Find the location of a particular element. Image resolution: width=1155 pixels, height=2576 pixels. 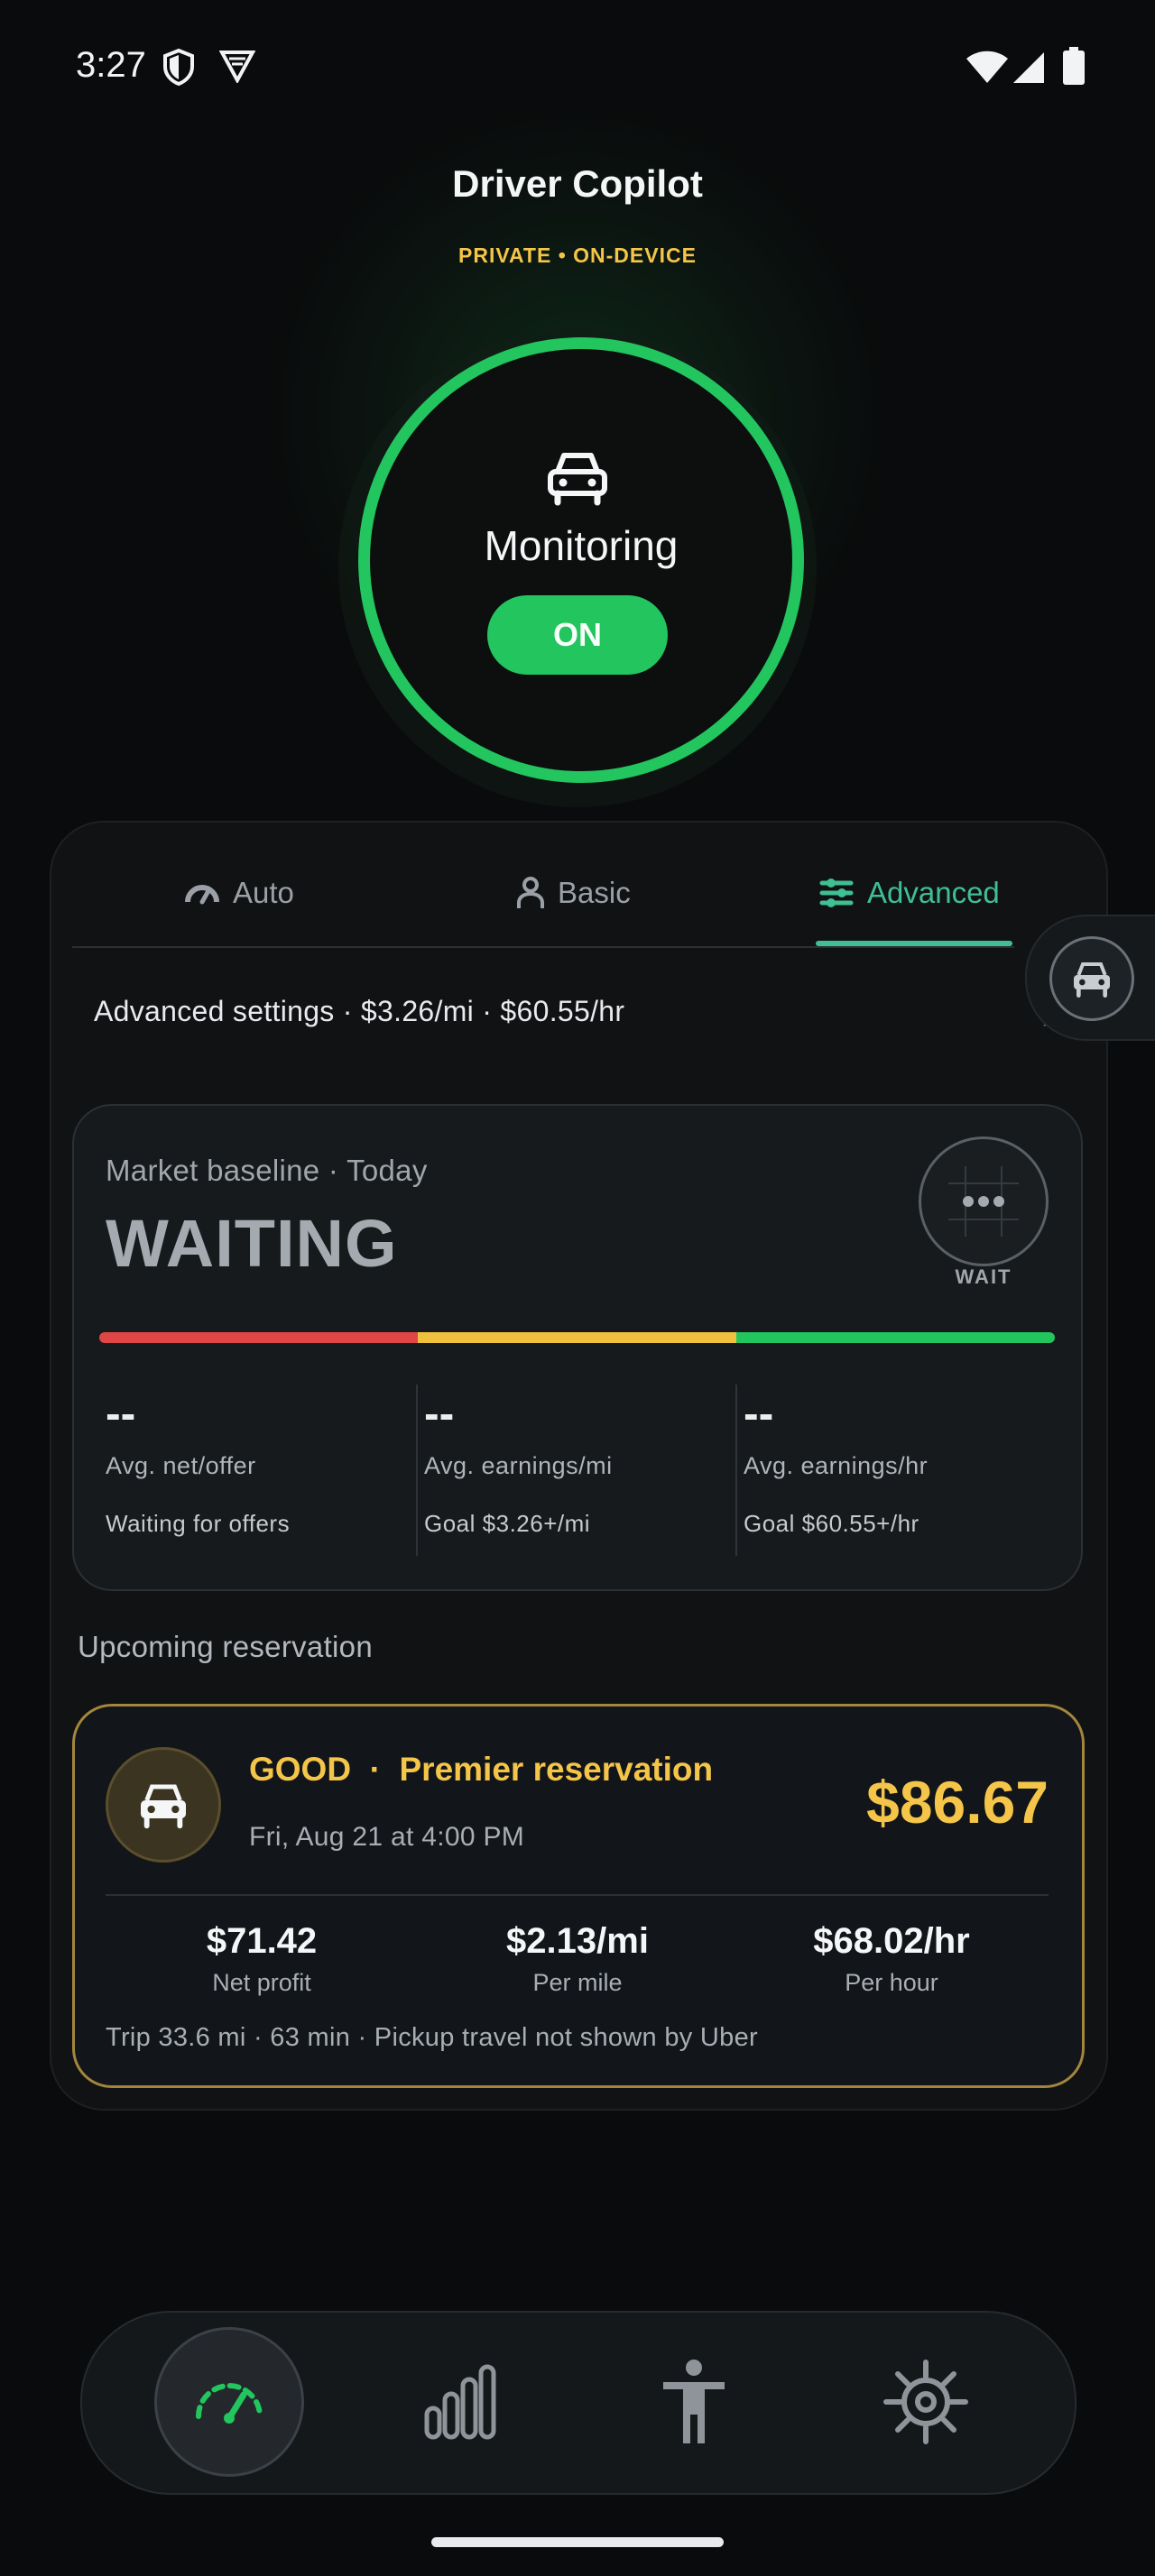

nav-settings is located at coordinates (926, 2402).